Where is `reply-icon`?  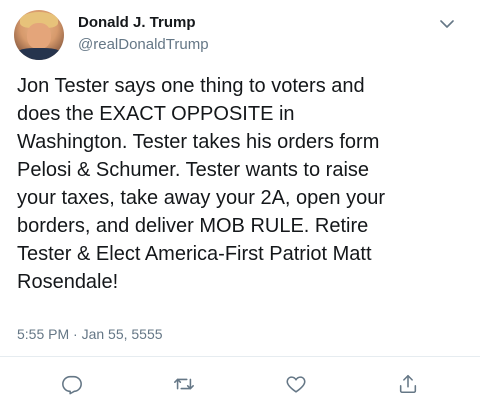
reply-icon is located at coordinates (72, 384).